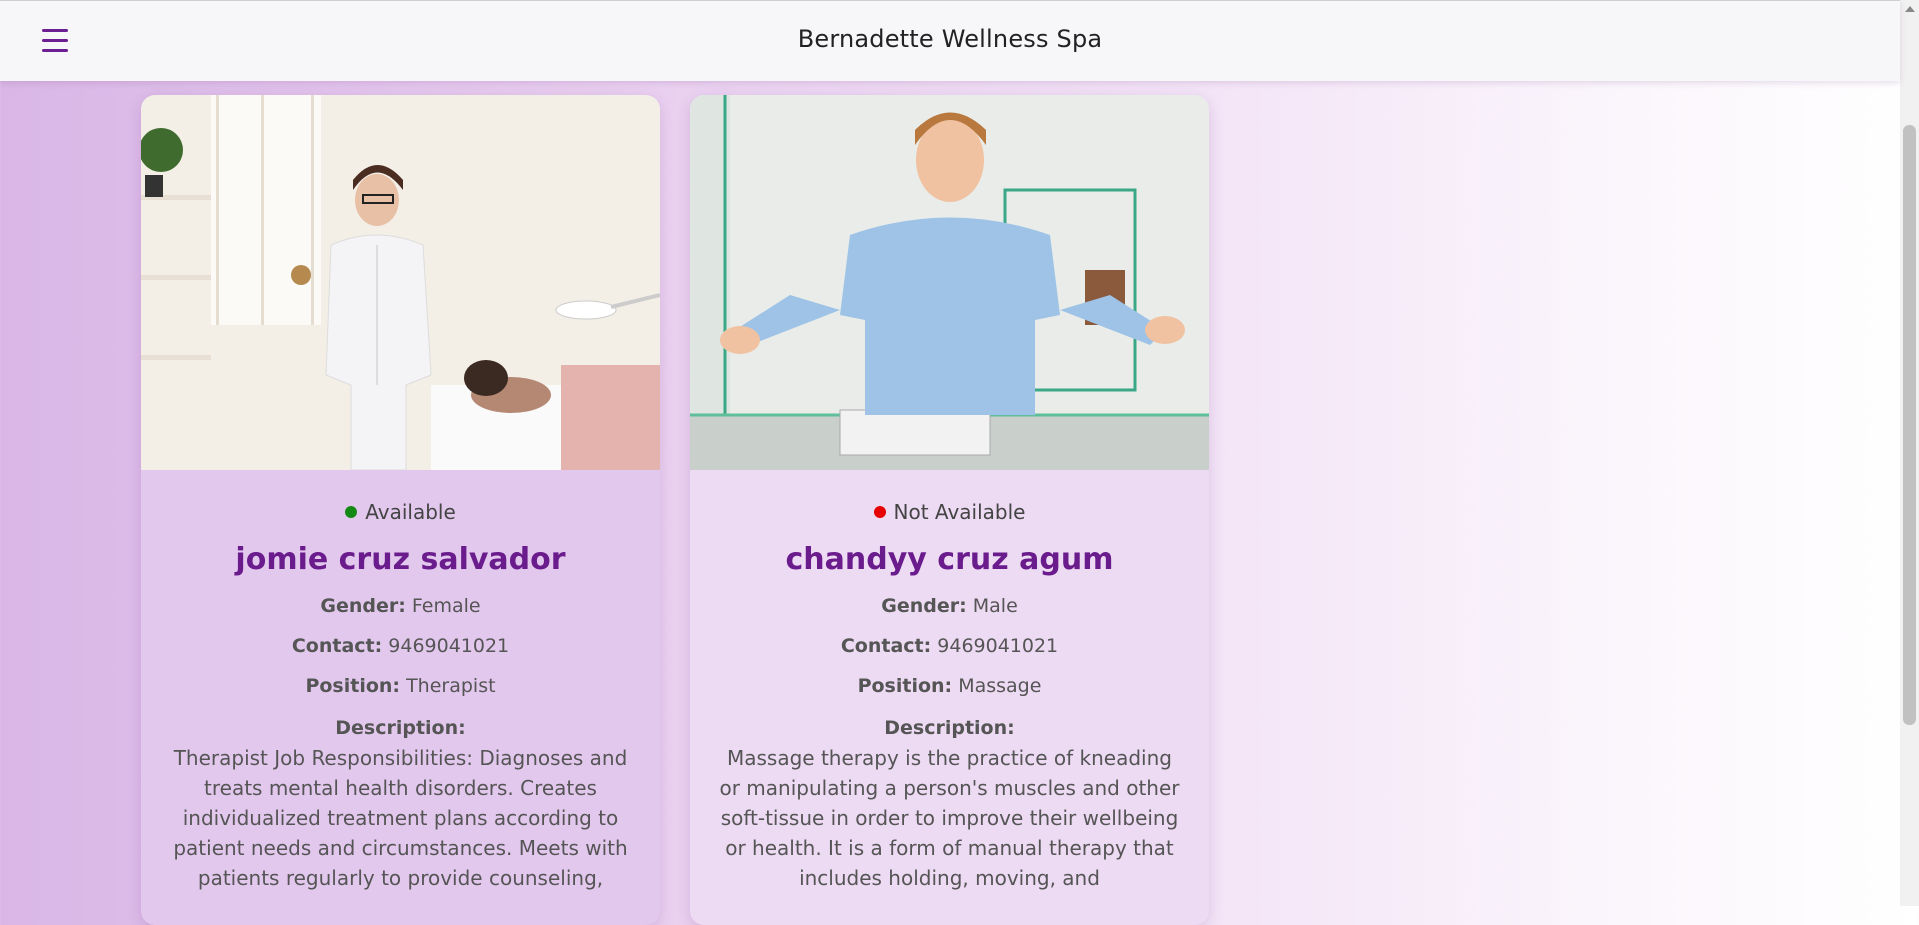 This screenshot has width=1919, height=925. What do you see at coordinates (959, 512) in the screenshot?
I see `status-text: Not Available` at bounding box center [959, 512].